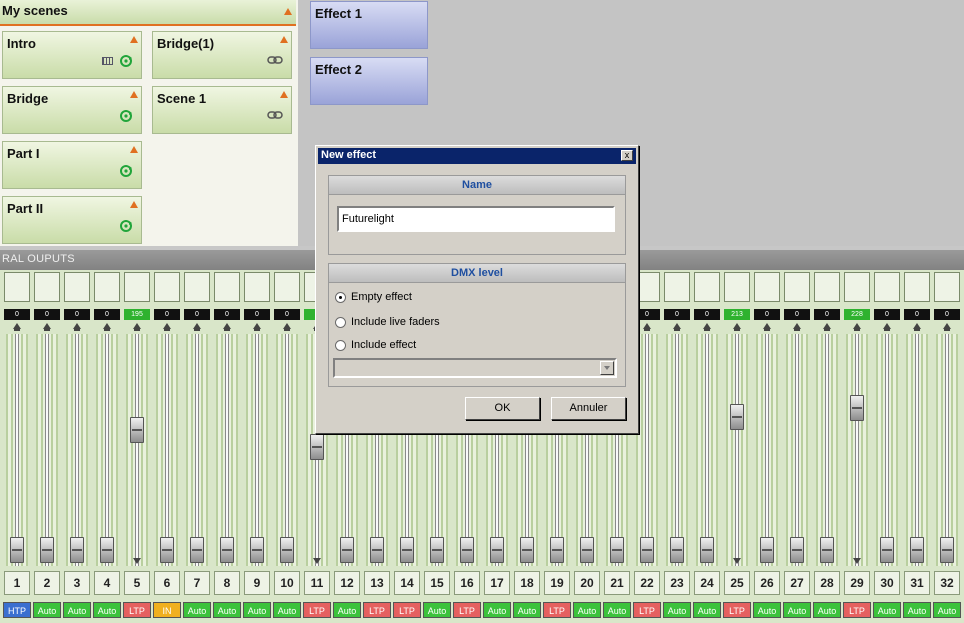  Describe the element at coordinates (167, 583) in the screenshot. I see `channel-number: 6` at that location.